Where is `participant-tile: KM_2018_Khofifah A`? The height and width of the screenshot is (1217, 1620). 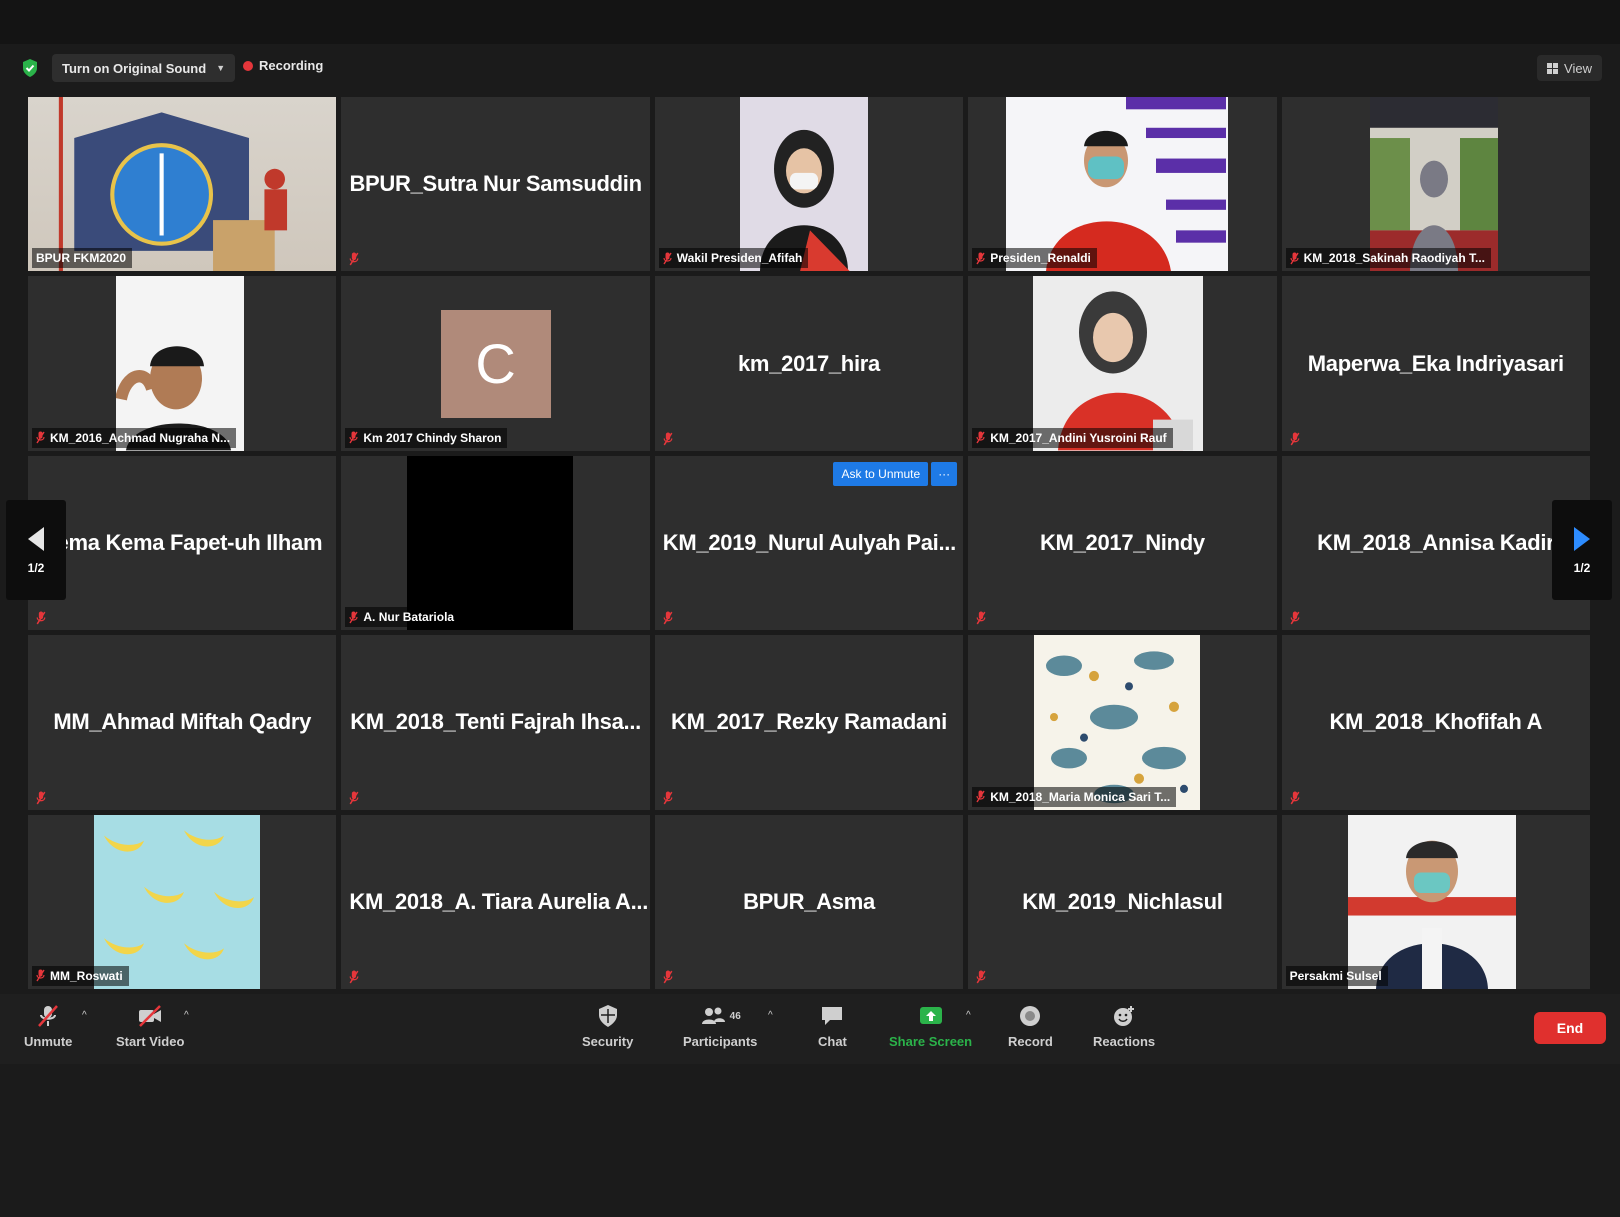
participant-tile: KM_2018_Khofifah A is located at coordinates (1435, 722).